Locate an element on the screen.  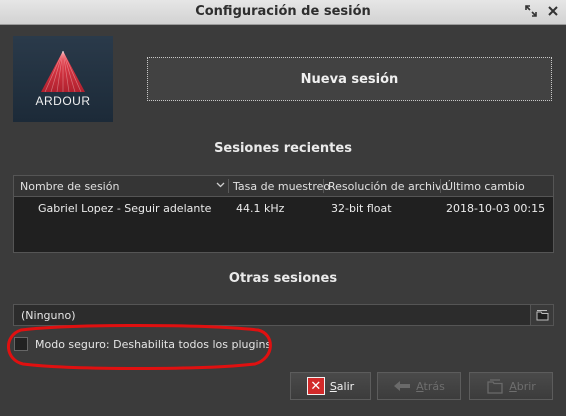
open-label: Abrir is located at coordinates (522, 386).